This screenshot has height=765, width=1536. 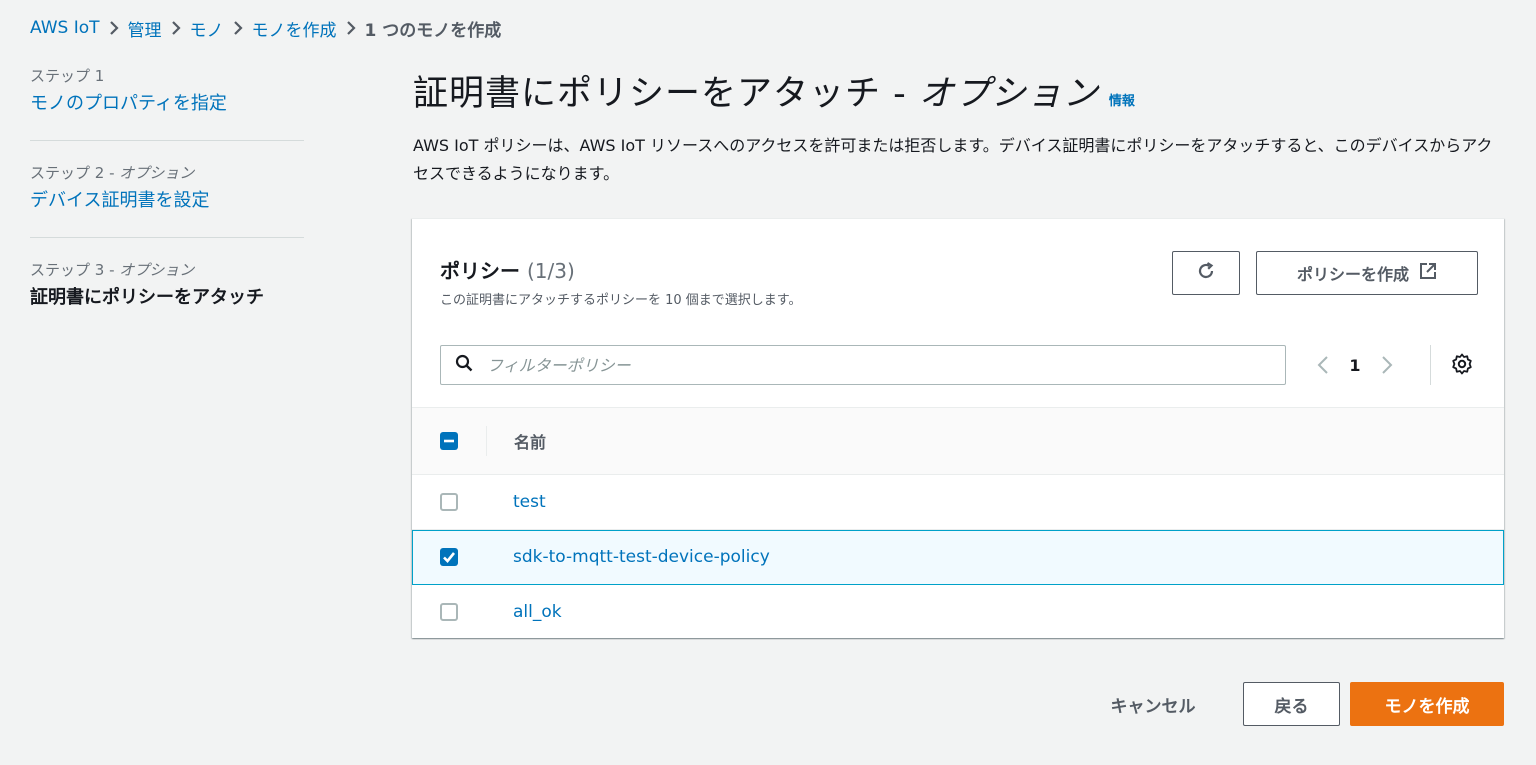 I want to click on page-title: 証明書にポリシーをアタッチ - オプション 情報, so click(x=958, y=98).